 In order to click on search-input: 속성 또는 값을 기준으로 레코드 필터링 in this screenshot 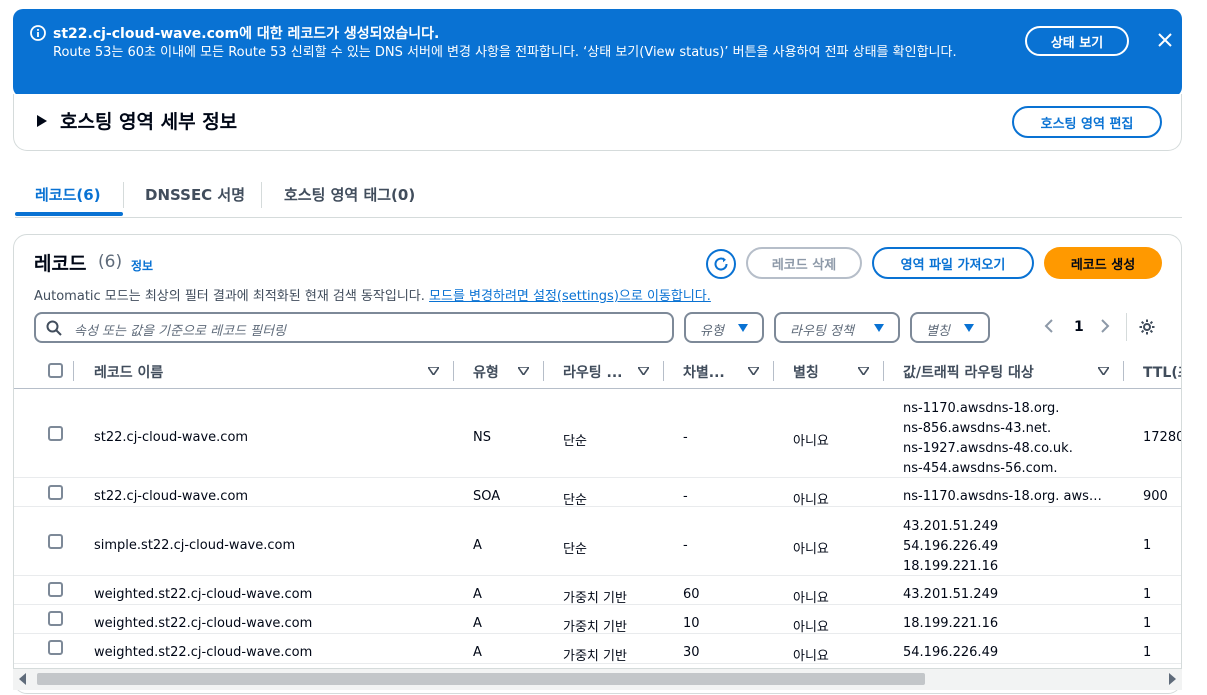, I will do `click(354, 327)`.